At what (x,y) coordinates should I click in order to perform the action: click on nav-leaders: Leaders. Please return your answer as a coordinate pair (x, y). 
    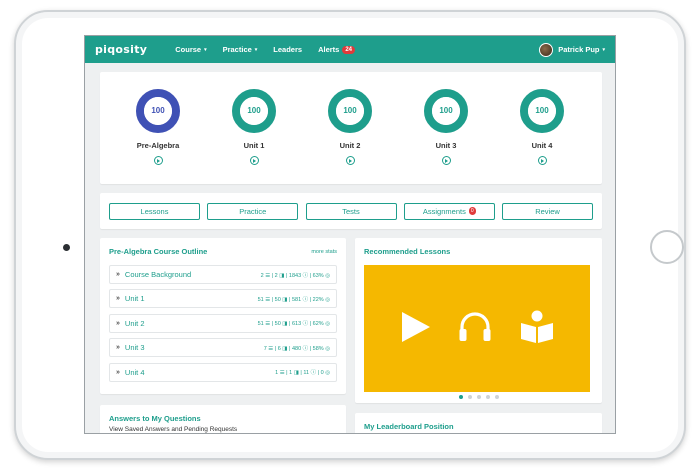
    Looking at the image, I should click on (287, 49).